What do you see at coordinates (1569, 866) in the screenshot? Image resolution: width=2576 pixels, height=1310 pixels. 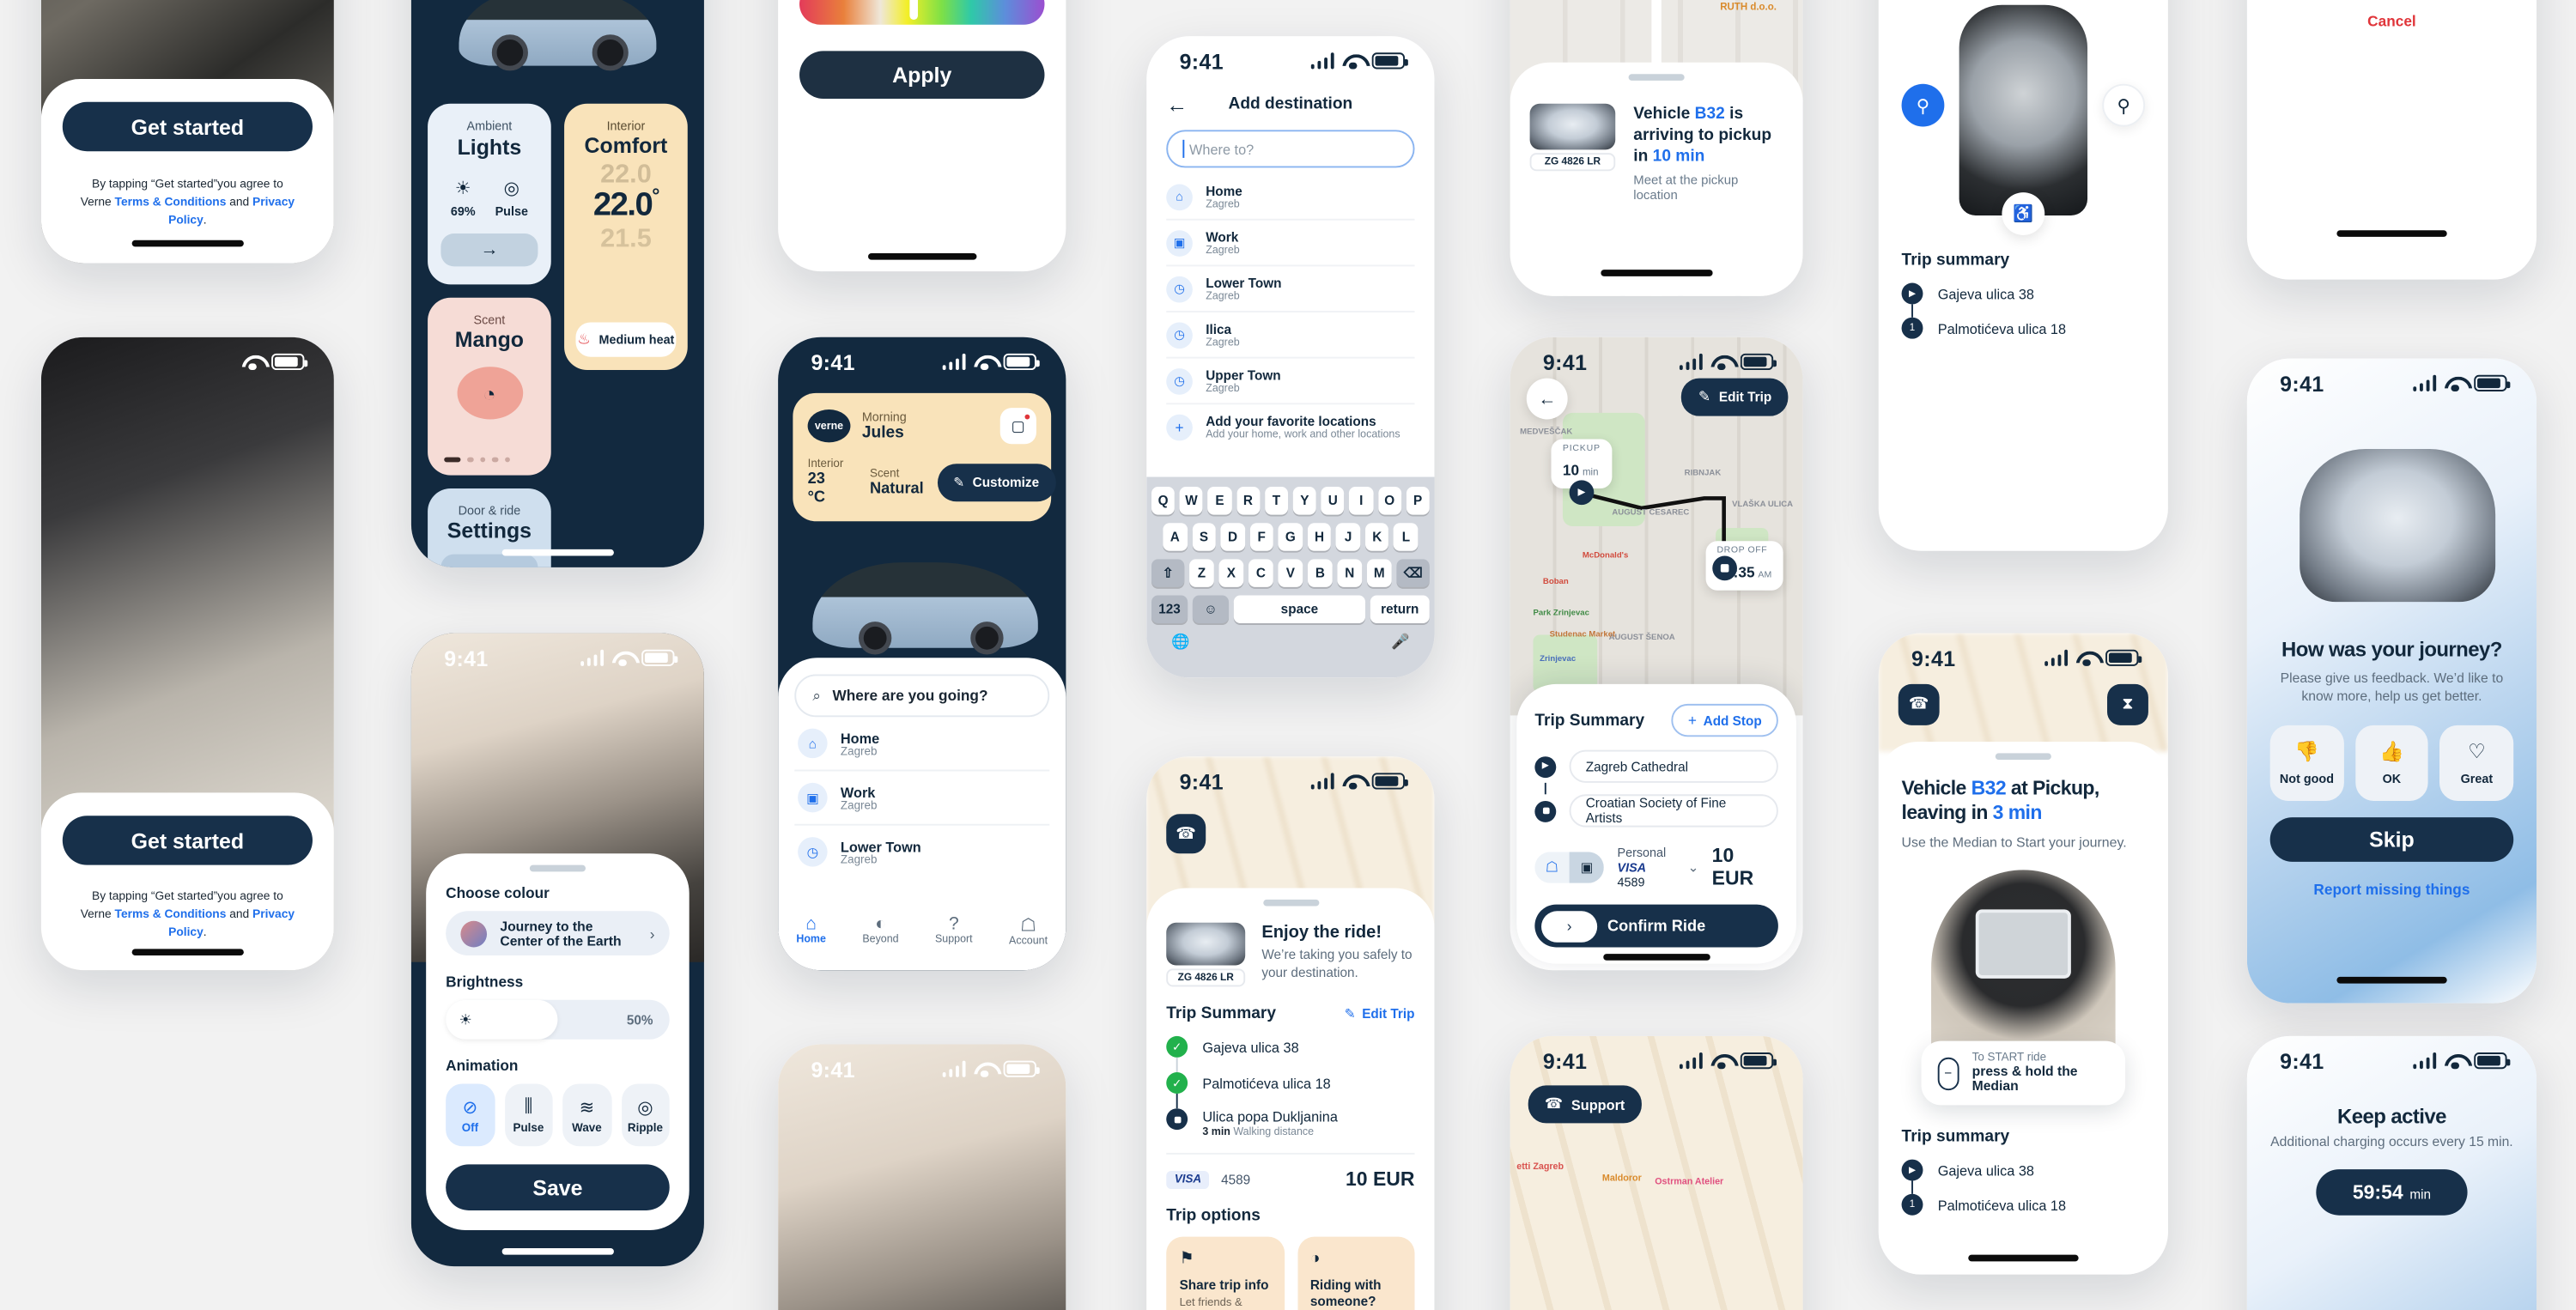 I see `ride-type-toggle: ☖ ▣` at bounding box center [1569, 866].